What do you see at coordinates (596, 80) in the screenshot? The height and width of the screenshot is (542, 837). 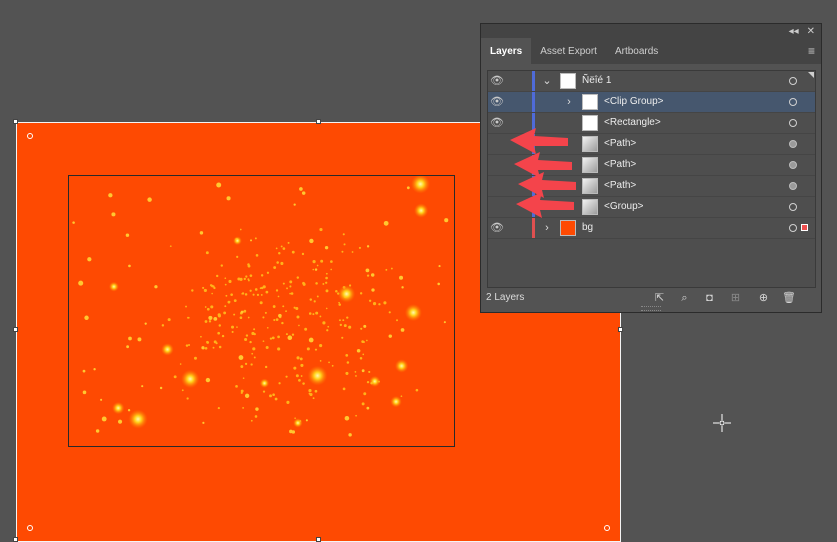 I see `layer-name: Ñëîé 1` at bounding box center [596, 80].